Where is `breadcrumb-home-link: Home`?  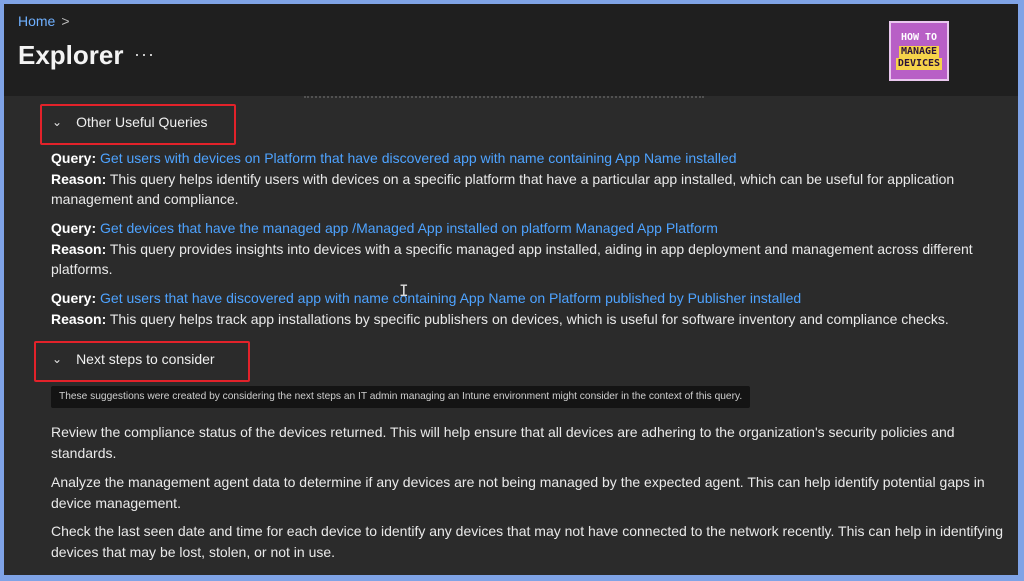 breadcrumb-home-link: Home is located at coordinates (36, 21).